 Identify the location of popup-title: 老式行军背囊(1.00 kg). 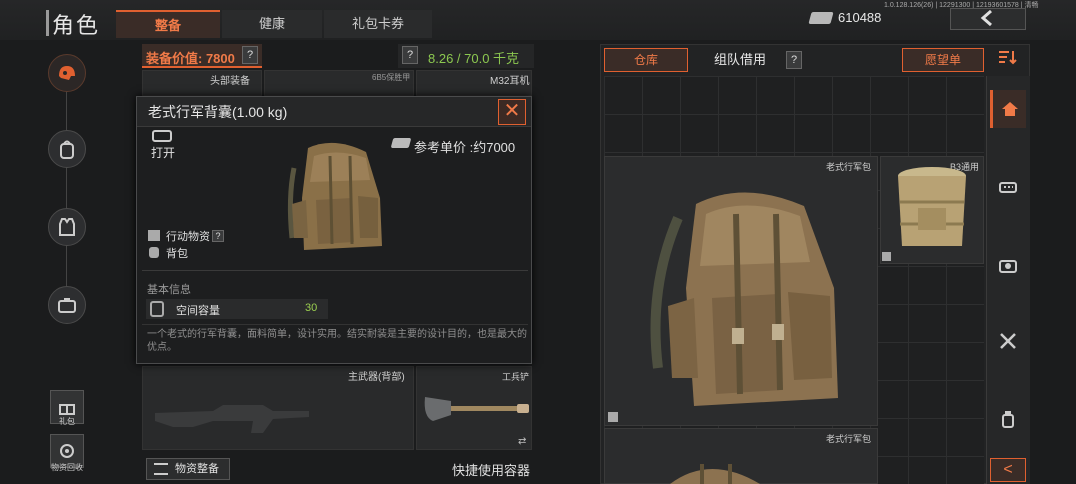
(218, 112).